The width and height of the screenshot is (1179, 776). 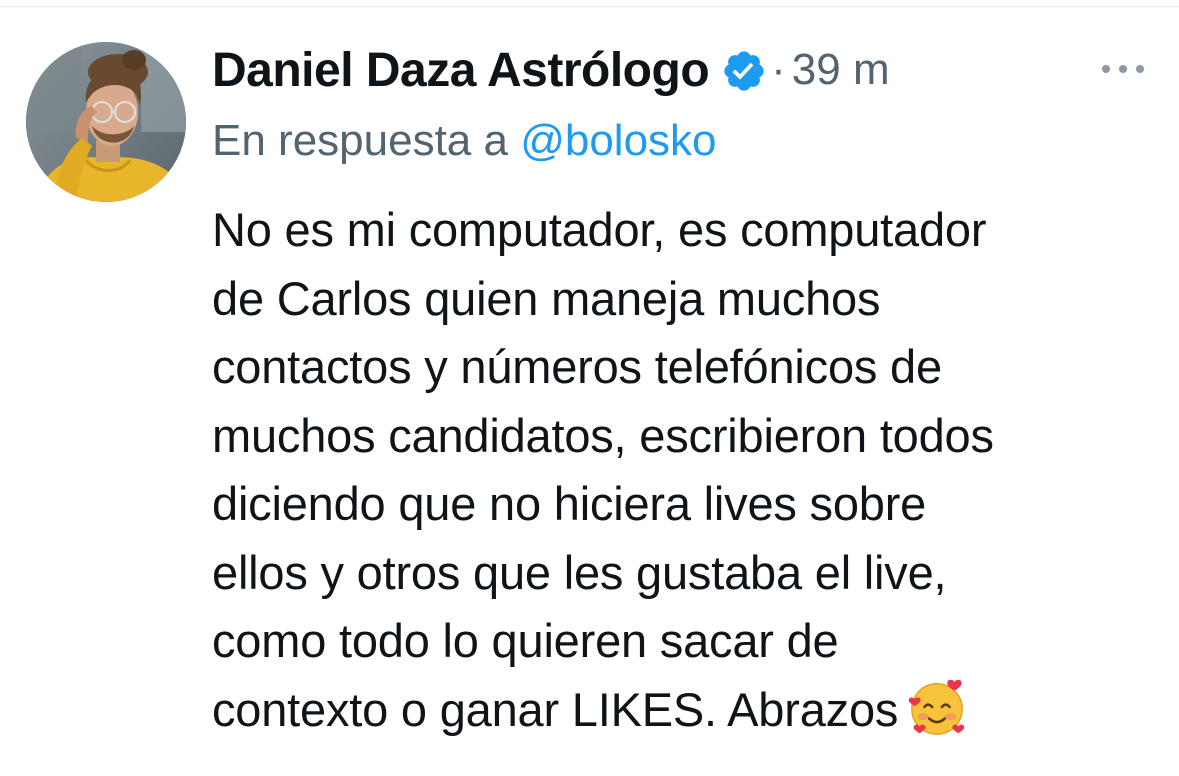 What do you see at coordinates (579, 572) in the screenshot?
I see `tweet-text-line: ellos y otros que les gustaba el live,` at bounding box center [579, 572].